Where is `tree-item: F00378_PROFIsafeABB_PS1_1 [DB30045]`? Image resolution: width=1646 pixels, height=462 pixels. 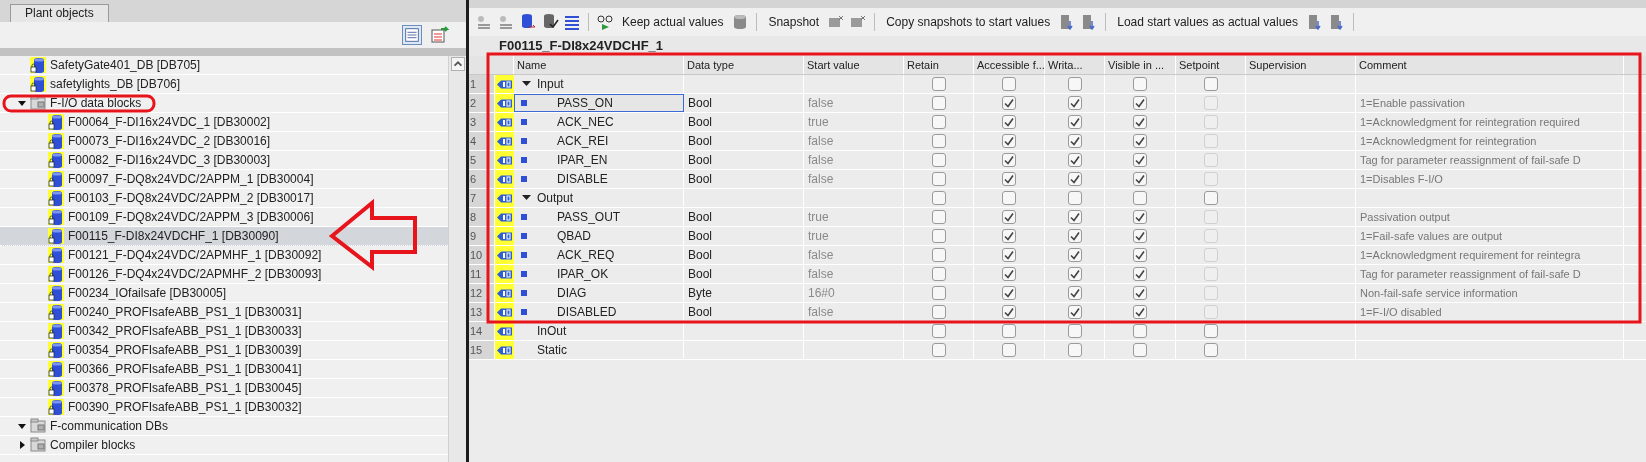
tree-item: F00378_PROFIsafeABB_PS1_1 [DB30045] is located at coordinates (224, 388).